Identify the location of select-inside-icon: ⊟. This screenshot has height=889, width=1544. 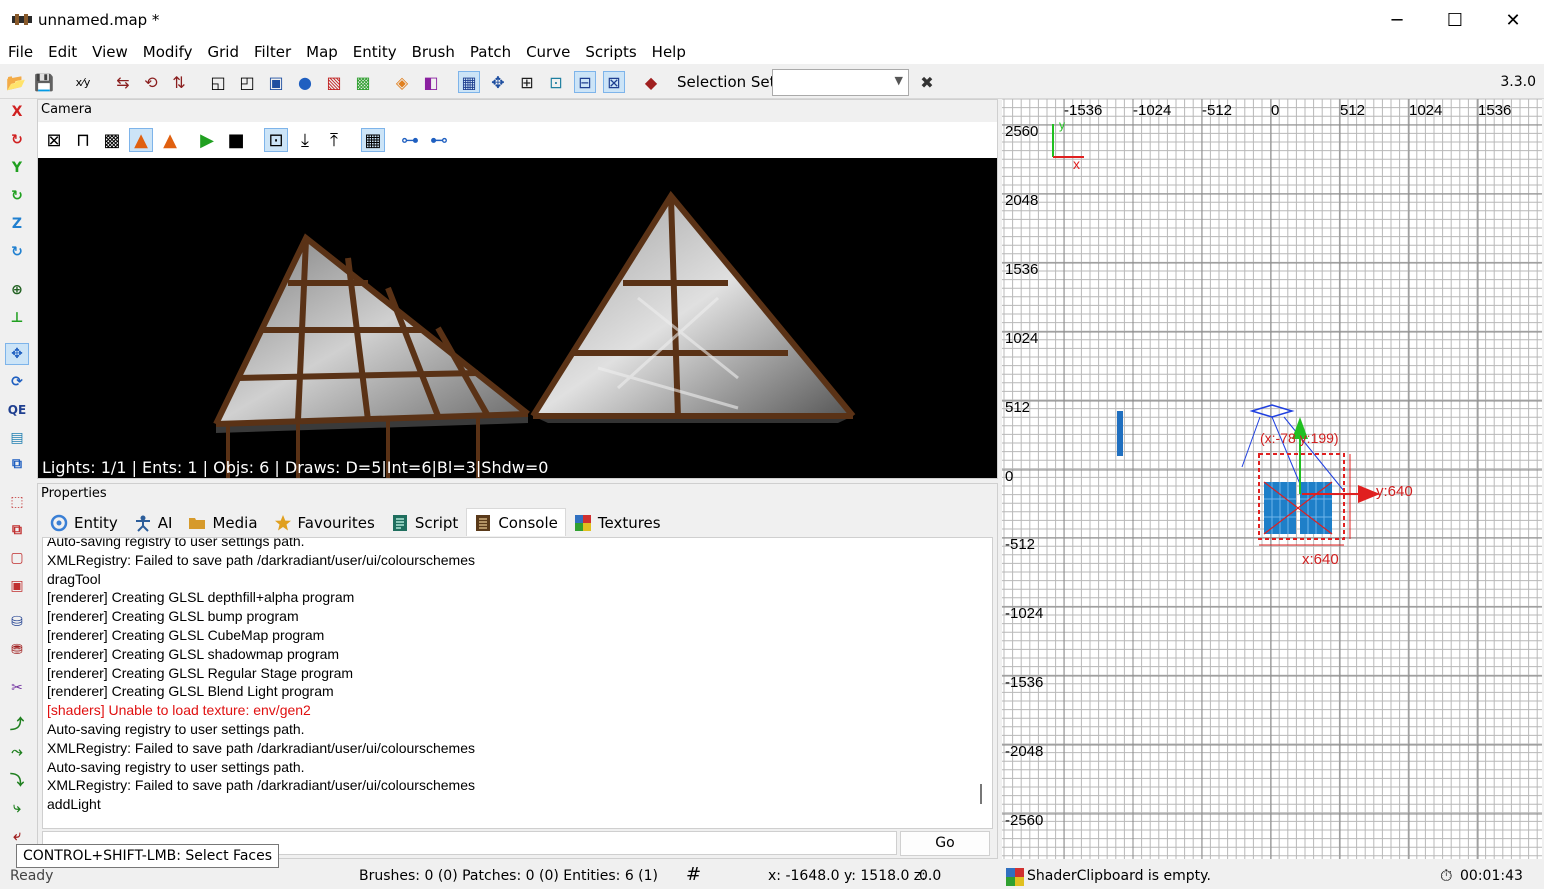
(585, 82).